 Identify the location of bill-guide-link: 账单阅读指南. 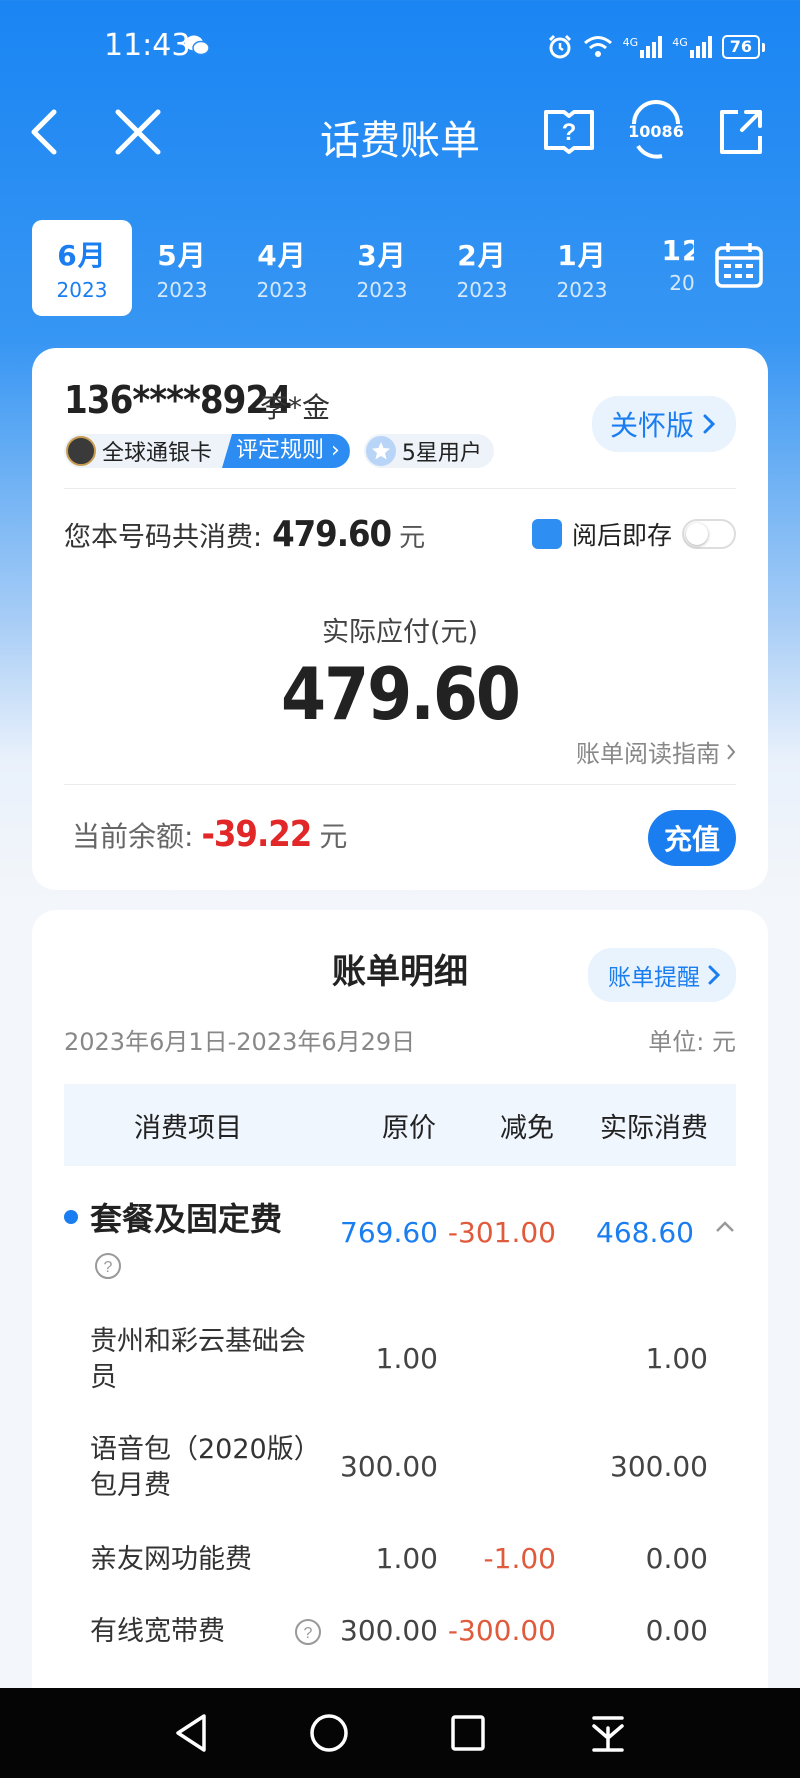
(656, 751).